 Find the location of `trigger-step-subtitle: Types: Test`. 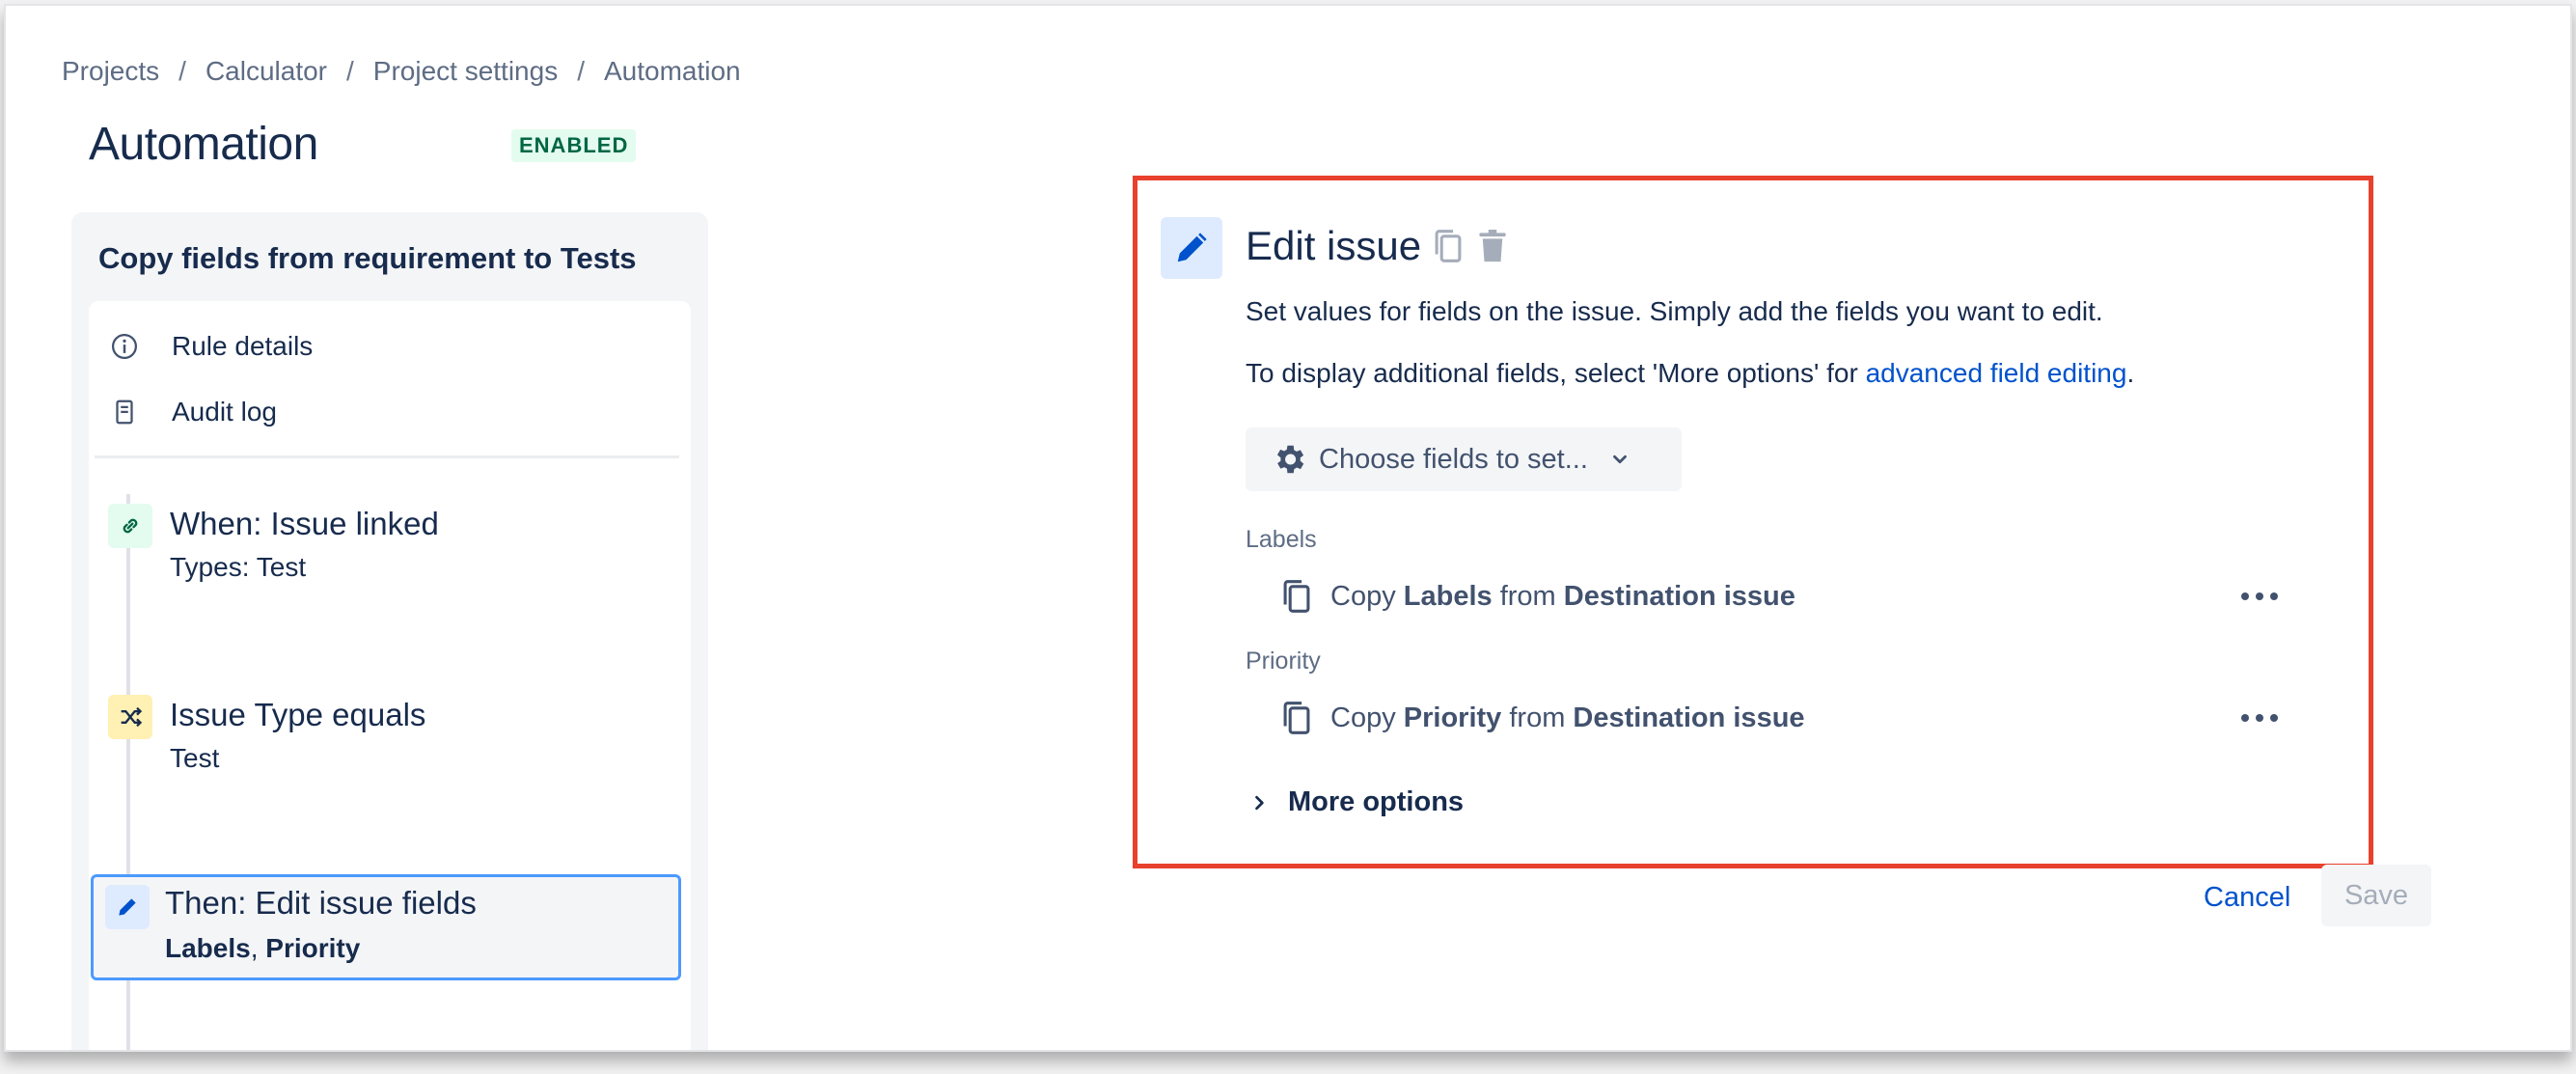

trigger-step-subtitle: Types: Test is located at coordinates (238, 567).